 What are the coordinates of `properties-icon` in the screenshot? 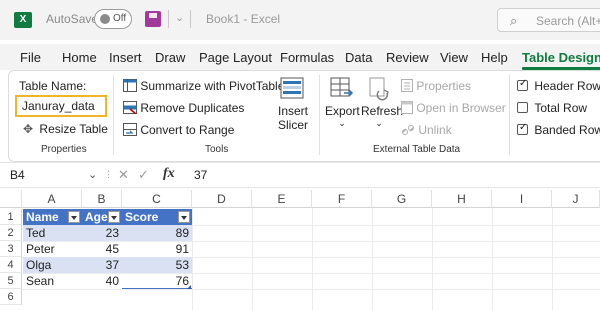 It's located at (407, 85).